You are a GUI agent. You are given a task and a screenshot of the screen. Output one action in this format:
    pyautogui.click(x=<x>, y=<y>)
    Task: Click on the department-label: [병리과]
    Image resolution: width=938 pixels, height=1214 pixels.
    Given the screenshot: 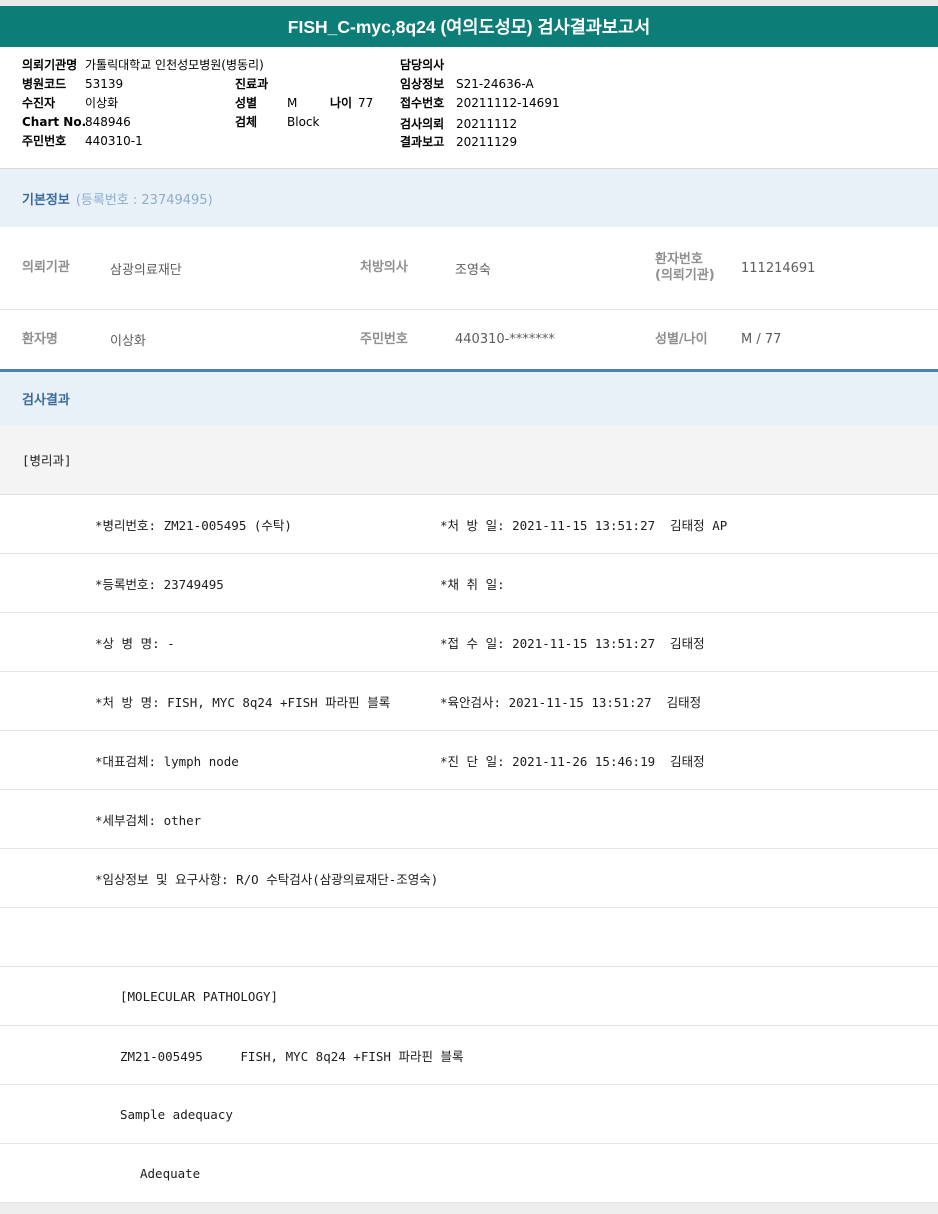 What is the action you would take?
    pyautogui.click(x=47, y=460)
    